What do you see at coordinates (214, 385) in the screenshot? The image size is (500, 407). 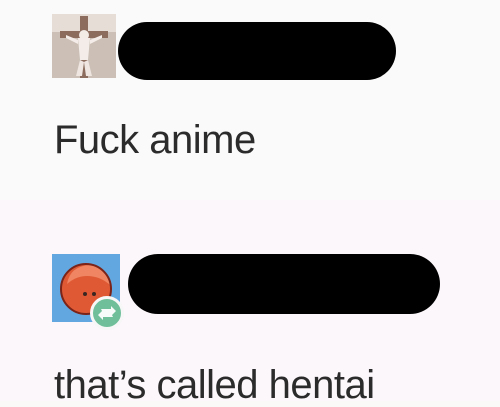 I see `post-text-2: that’s called hentai` at bounding box center [214, 385].